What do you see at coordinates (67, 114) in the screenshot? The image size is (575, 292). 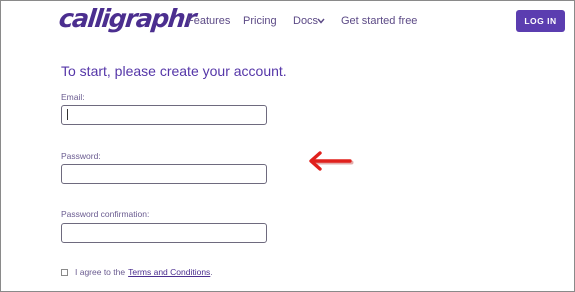 I see `text-cursor` at bounding box center [67, 114].